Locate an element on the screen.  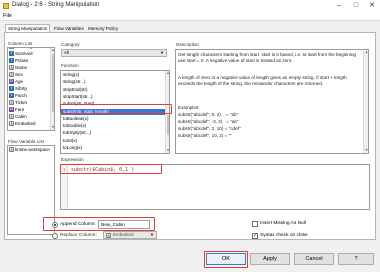
description-scrollbar: ▲ ▼ is located at coordinates (365, 101).